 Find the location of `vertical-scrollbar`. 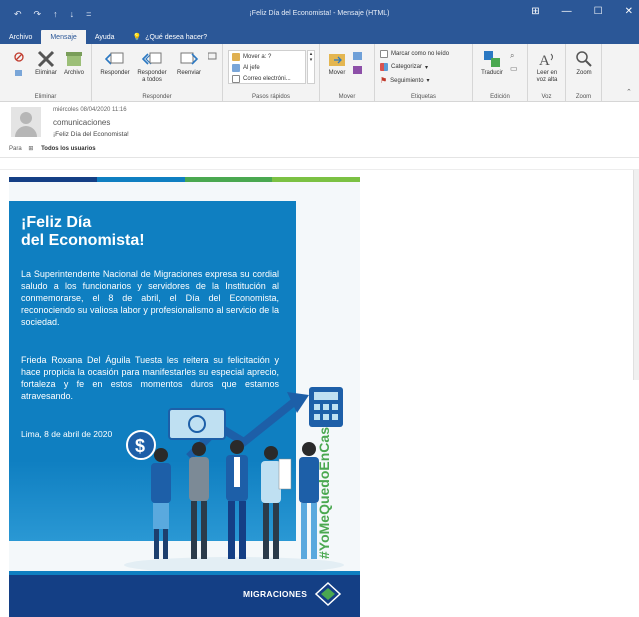

vertical-scrollbar is located at coordinates (636, 275).